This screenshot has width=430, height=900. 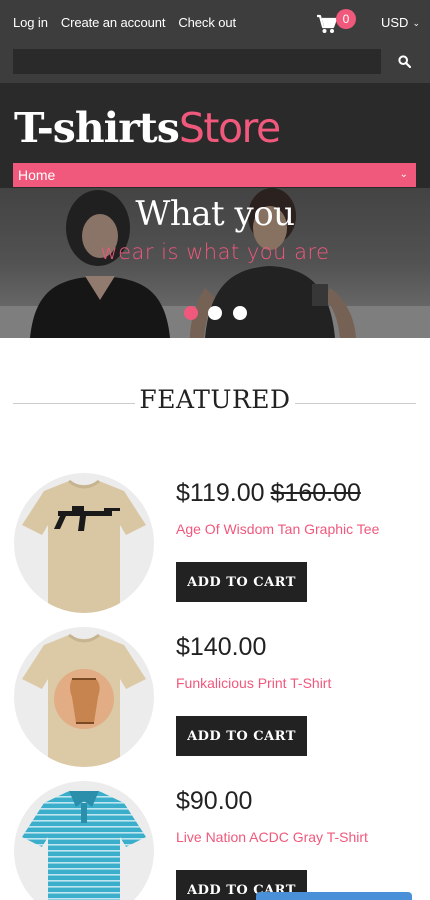 What do you see at coordinates (30, 22) in the screenshot?
I see `login-link: Log in` at bounding box center [30, 22].